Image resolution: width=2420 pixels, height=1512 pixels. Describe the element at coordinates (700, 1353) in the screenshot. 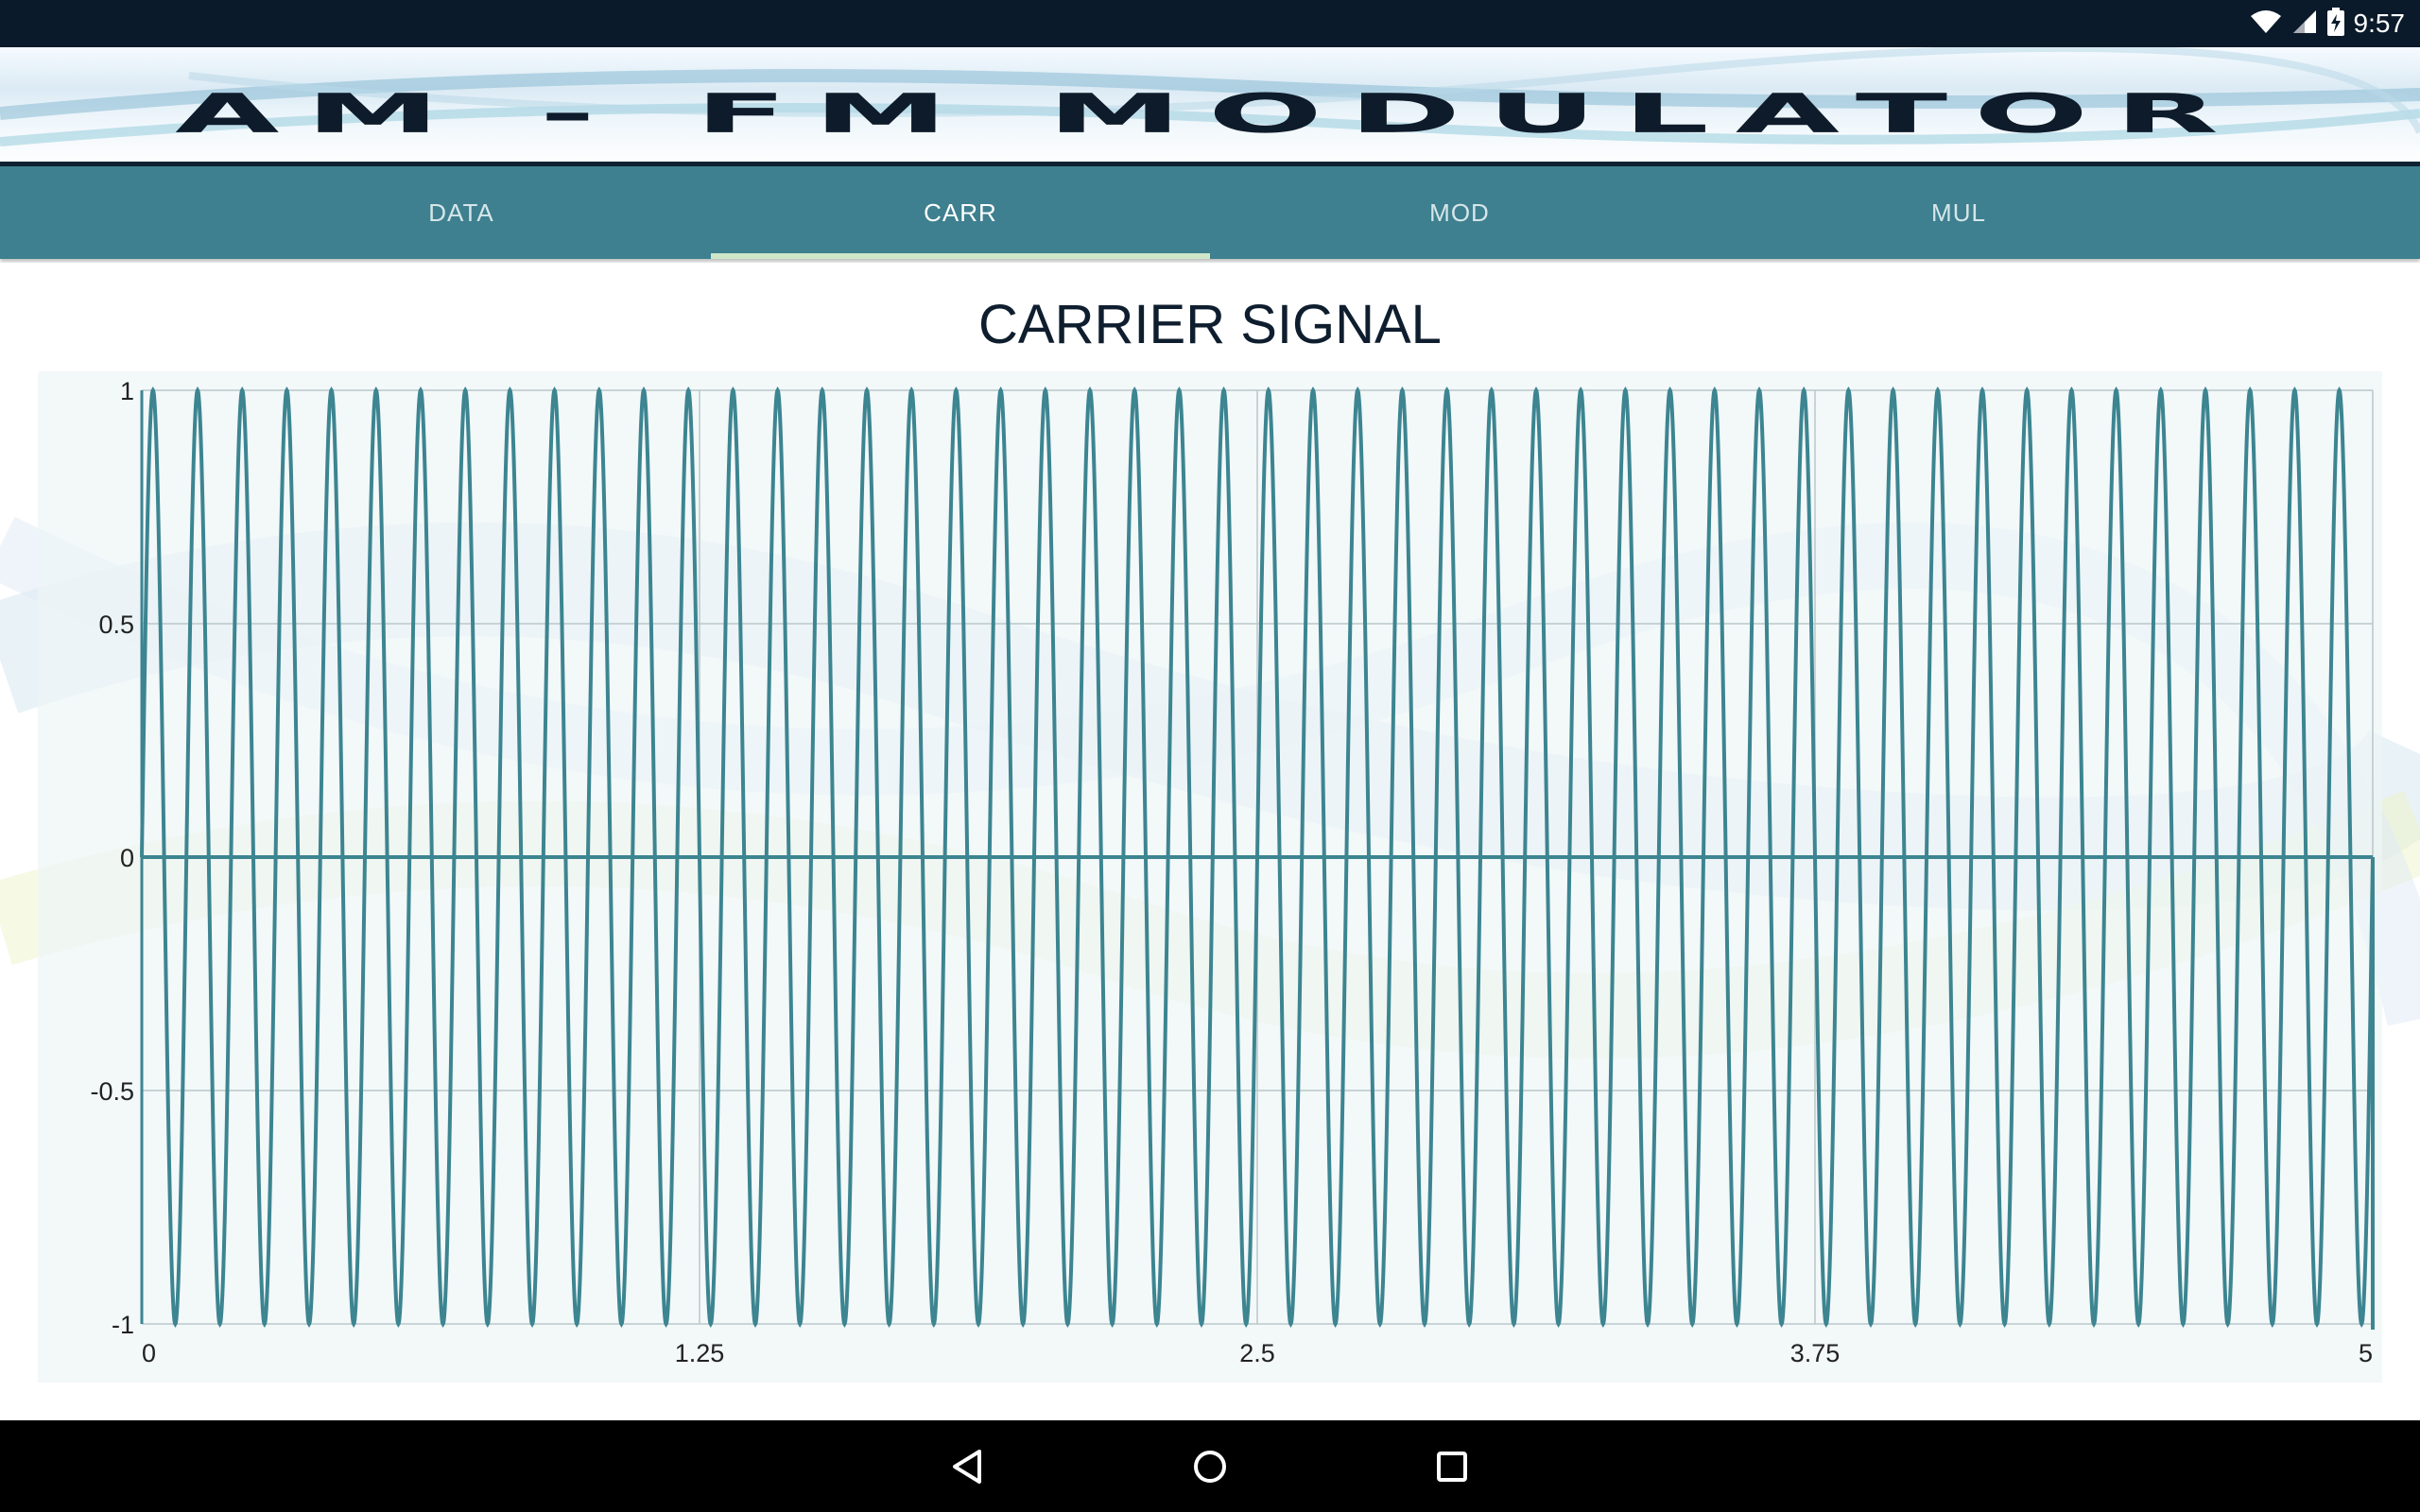

I see `x-tick-label: 1.25` at that location.